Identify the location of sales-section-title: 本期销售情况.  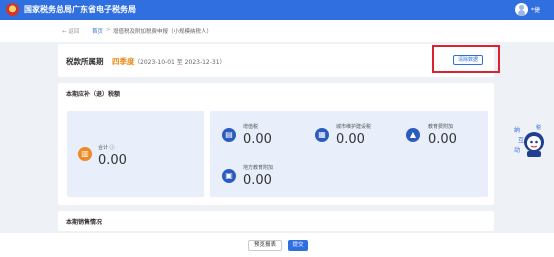
(84, 222).